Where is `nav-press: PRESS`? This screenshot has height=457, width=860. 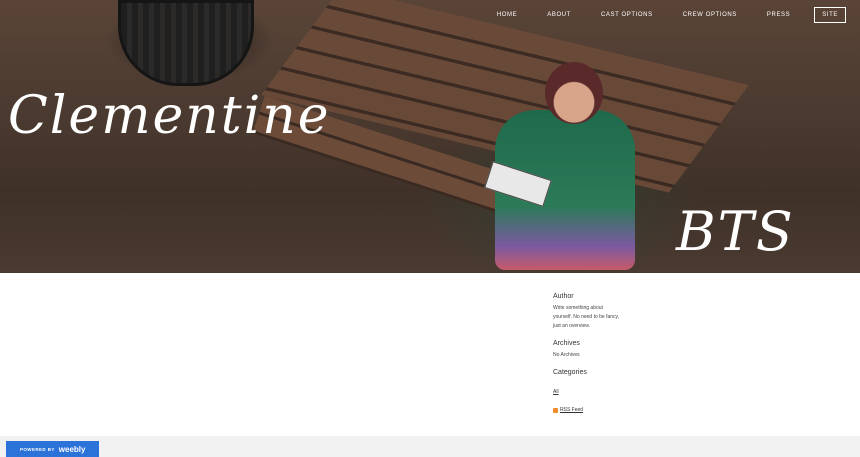 nav-press: PRESS is located at coordinates (778, 15).